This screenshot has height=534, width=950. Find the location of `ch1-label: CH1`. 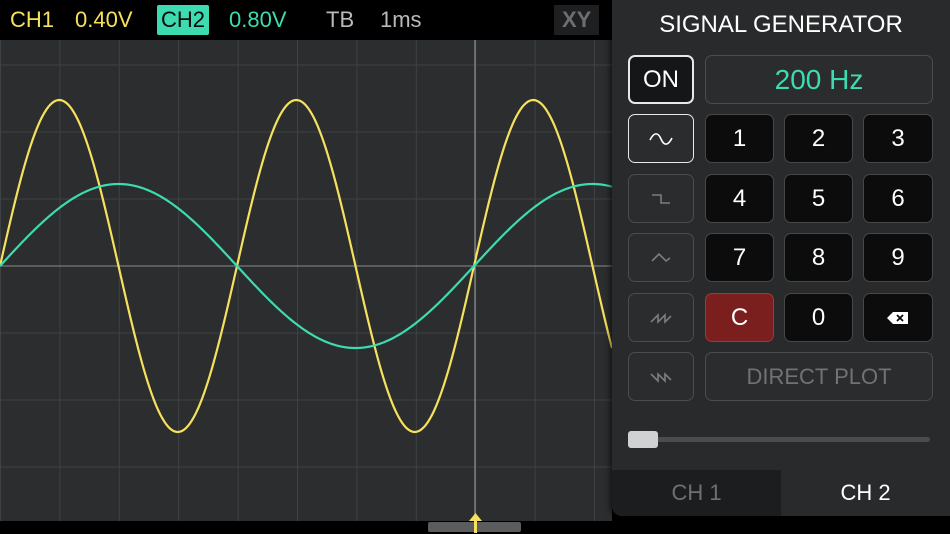

ch1-label: CH1 is located at coordinates (32, 20).